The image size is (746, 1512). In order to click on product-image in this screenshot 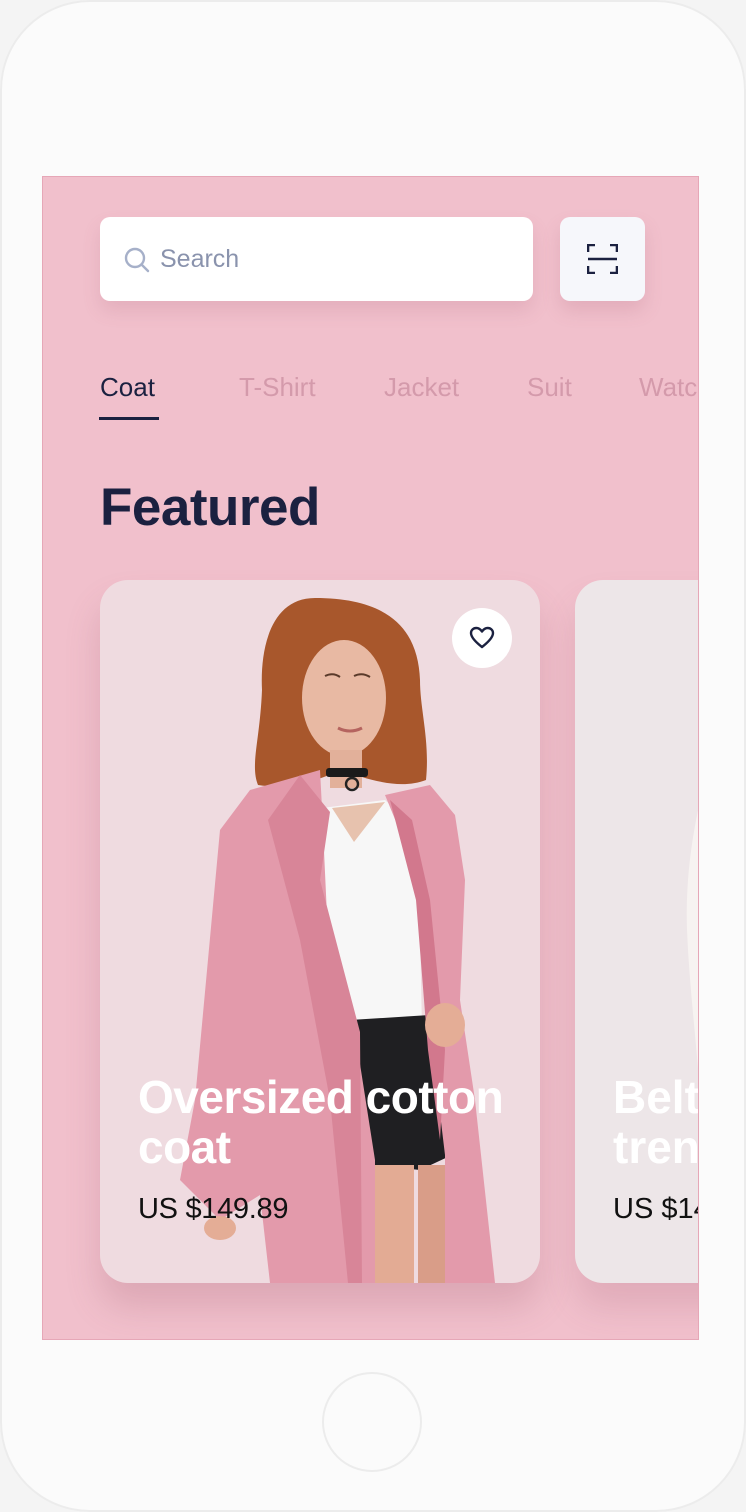, I will do `click(692, 939)`.